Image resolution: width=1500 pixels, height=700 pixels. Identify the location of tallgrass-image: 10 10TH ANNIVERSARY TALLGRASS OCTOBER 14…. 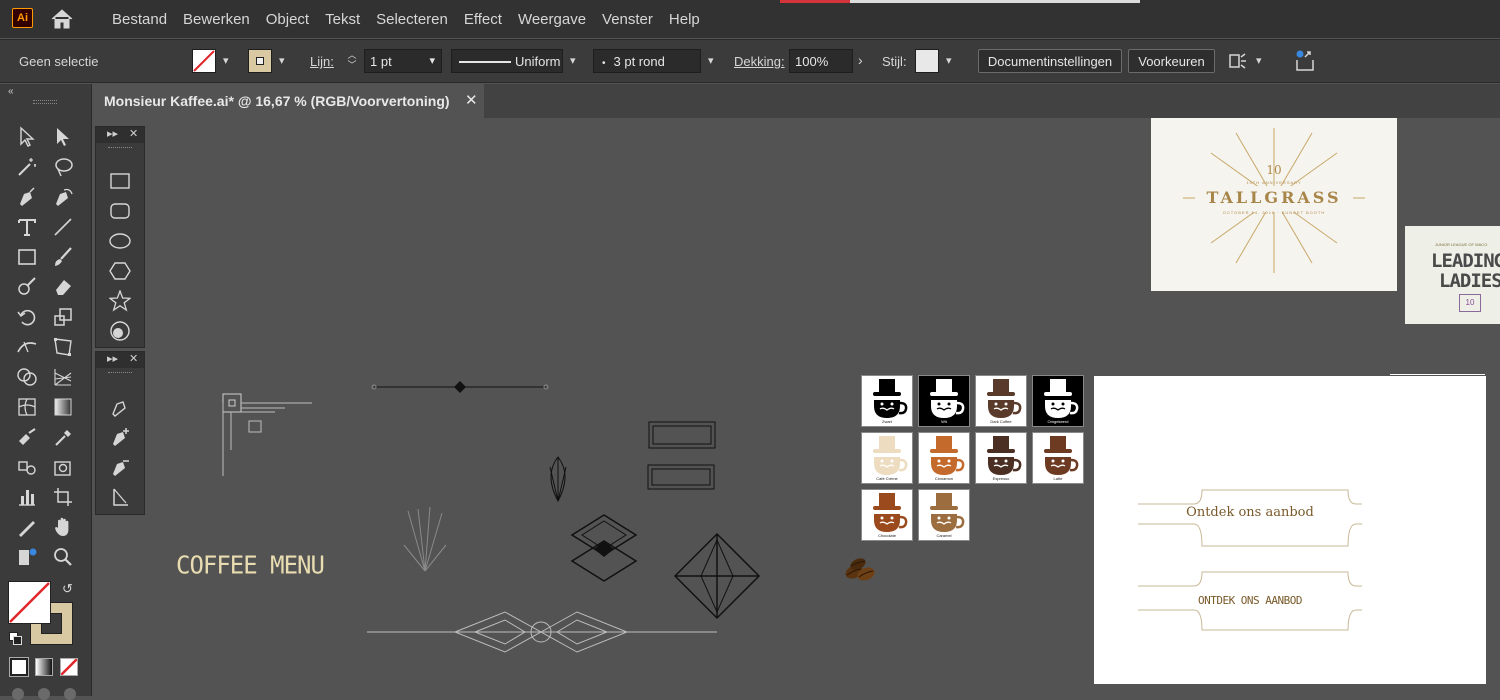
(1274, 204).